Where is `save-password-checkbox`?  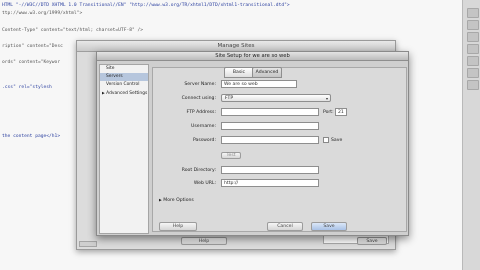
save-password-checkbox is located at coordinates (326, 140).